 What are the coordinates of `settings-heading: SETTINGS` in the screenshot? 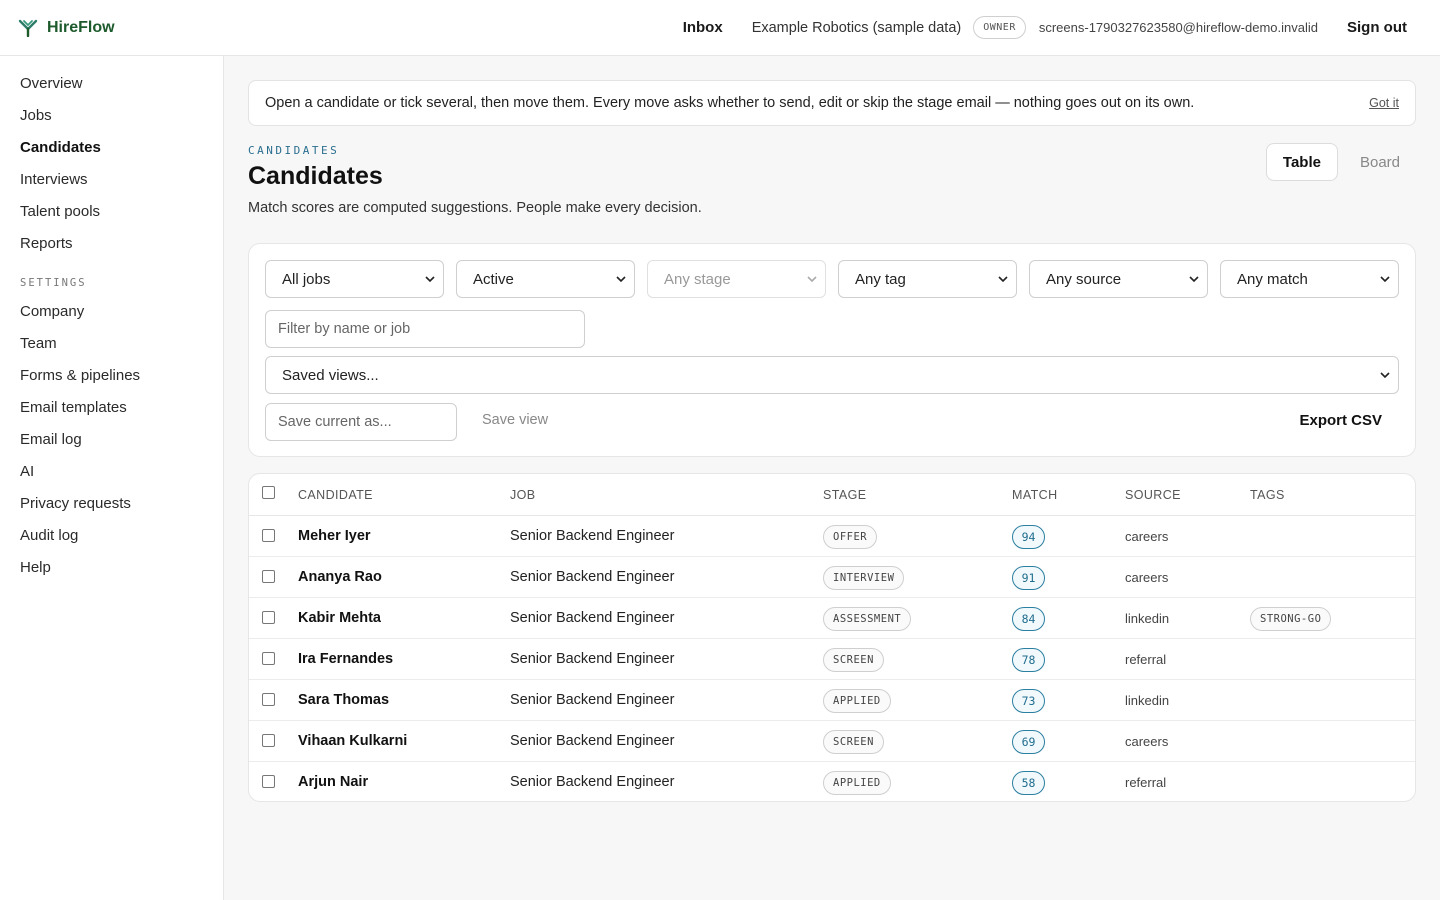 It's located at (53, 283).